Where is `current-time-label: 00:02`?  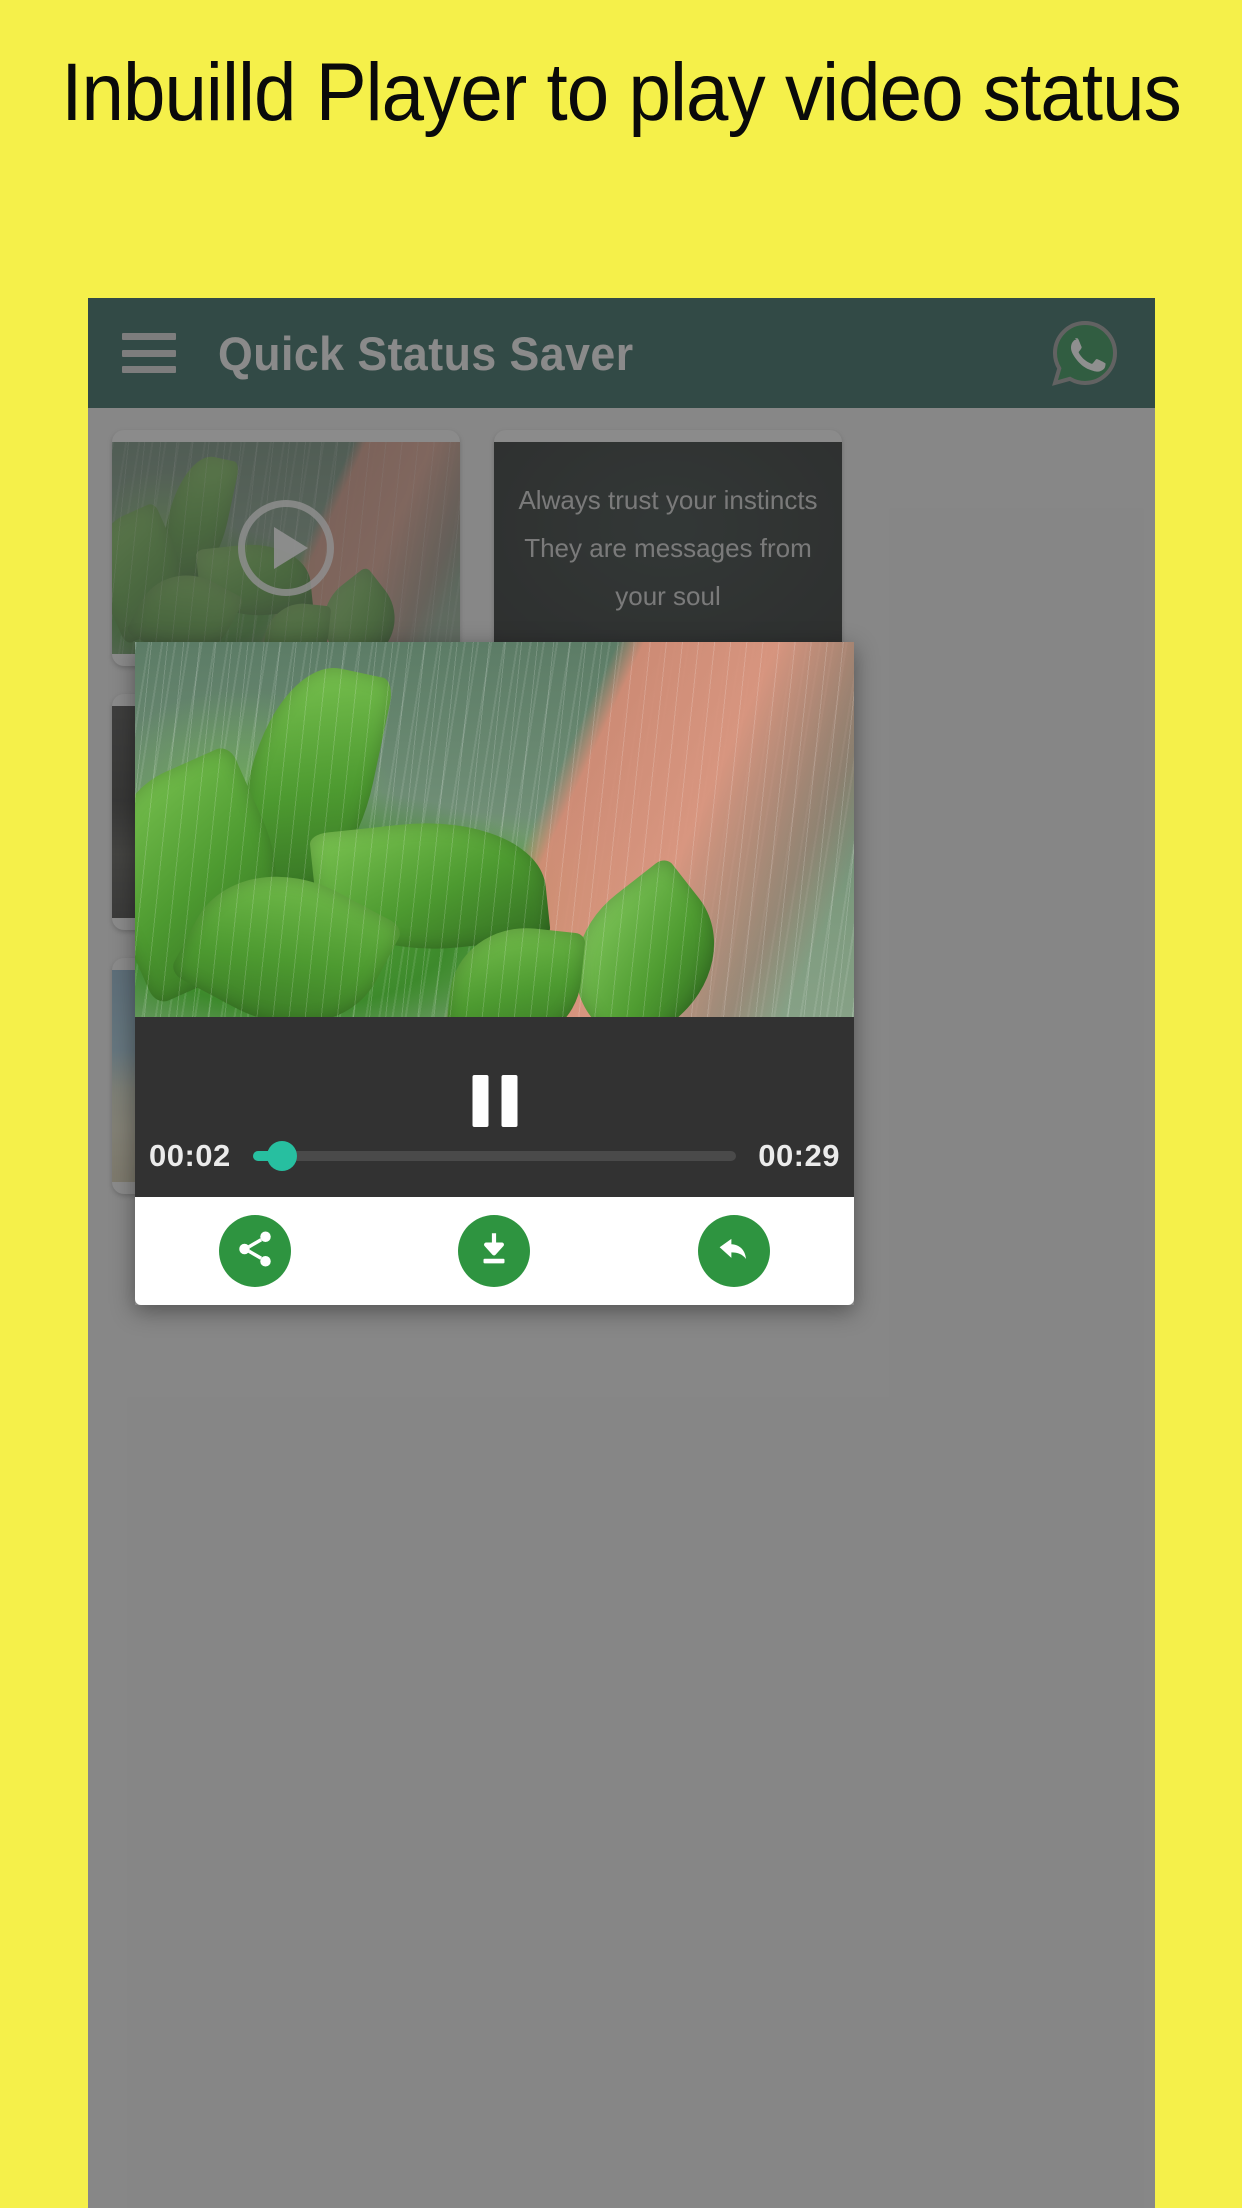
current-time-label: 00:02 is located at coordinates (190, 1155).